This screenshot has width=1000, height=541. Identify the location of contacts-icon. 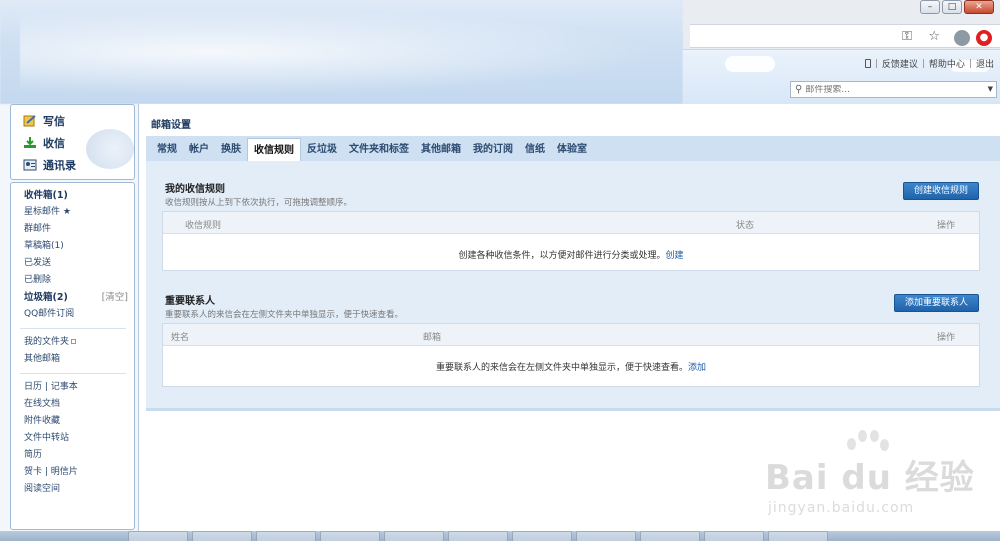
(30, 165).